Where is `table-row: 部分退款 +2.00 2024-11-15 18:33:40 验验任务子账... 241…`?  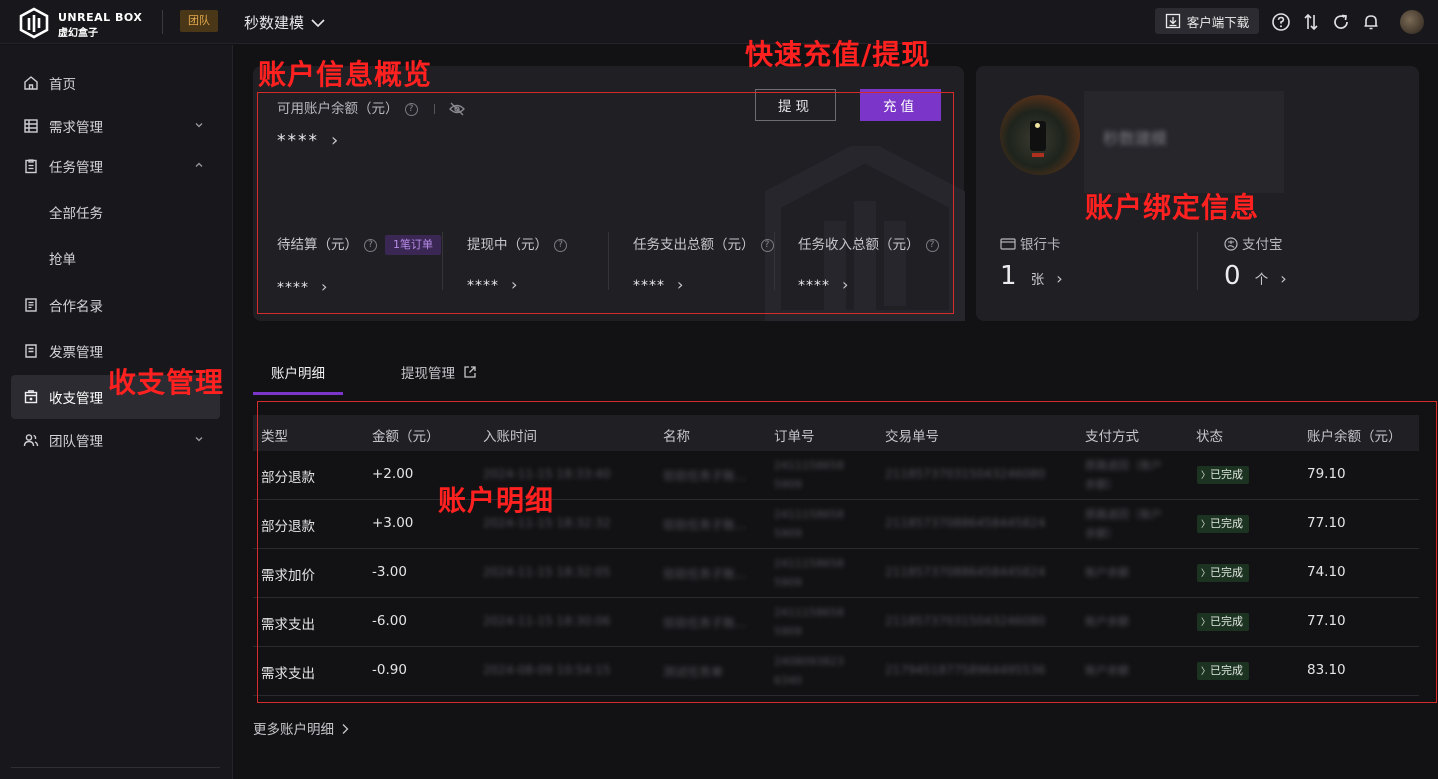
table-row: 部分退款 +2.00 2024-11-15 18:33:40 验验任务子账... 241… is located at coordinates (836, 475).